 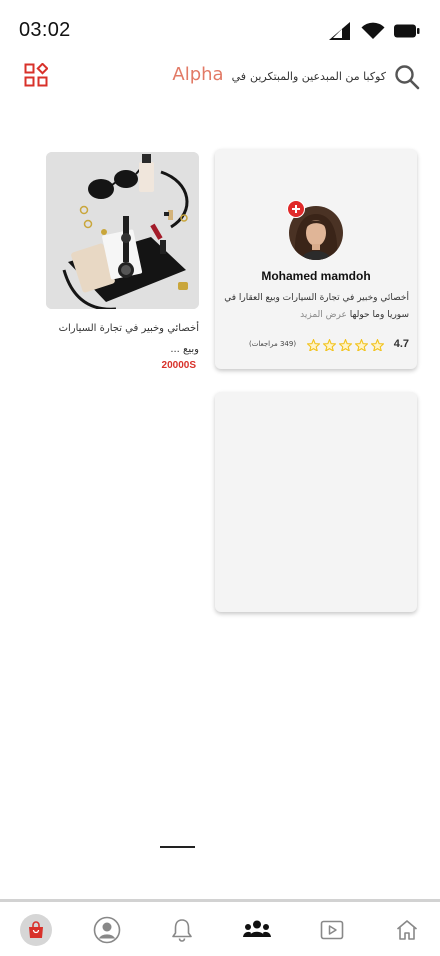 I want to click on star-rating, so click(x=345, y=345).